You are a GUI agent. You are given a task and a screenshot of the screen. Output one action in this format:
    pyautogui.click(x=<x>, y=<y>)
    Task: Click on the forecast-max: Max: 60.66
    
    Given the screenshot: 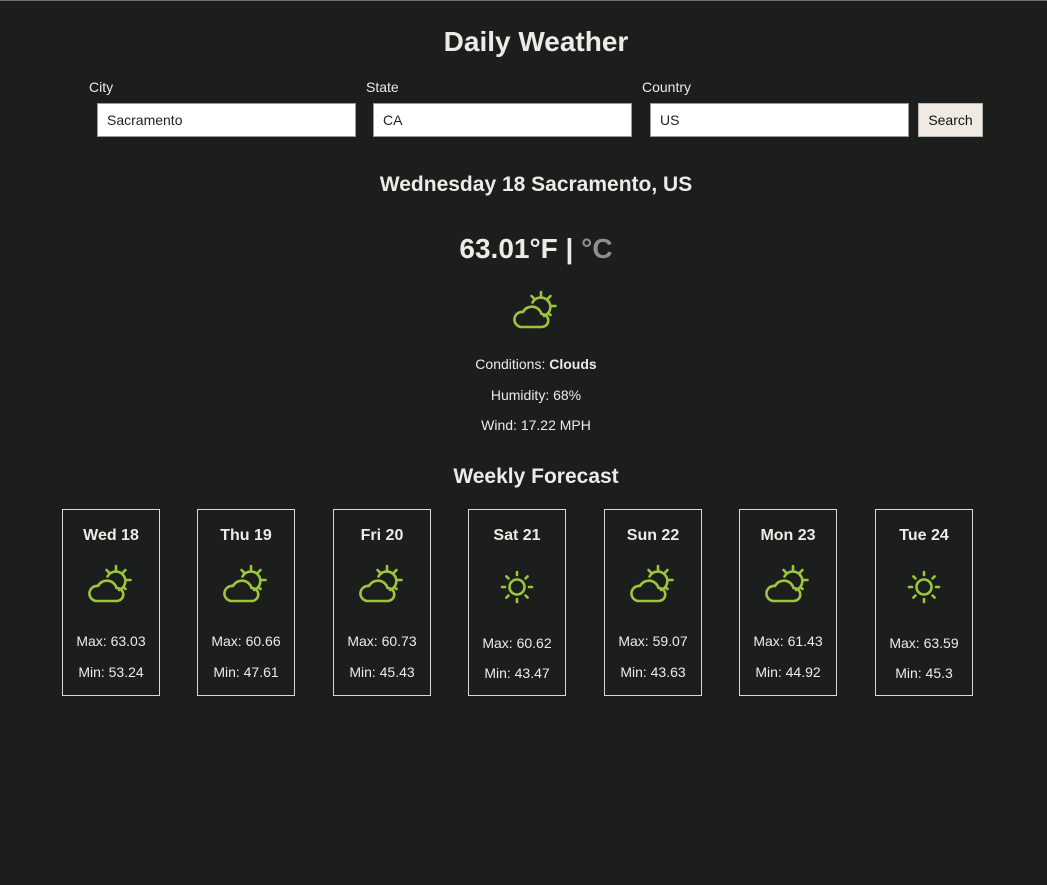 What is the action you would take?
    pyautogui.click(x=246, y=641)
    